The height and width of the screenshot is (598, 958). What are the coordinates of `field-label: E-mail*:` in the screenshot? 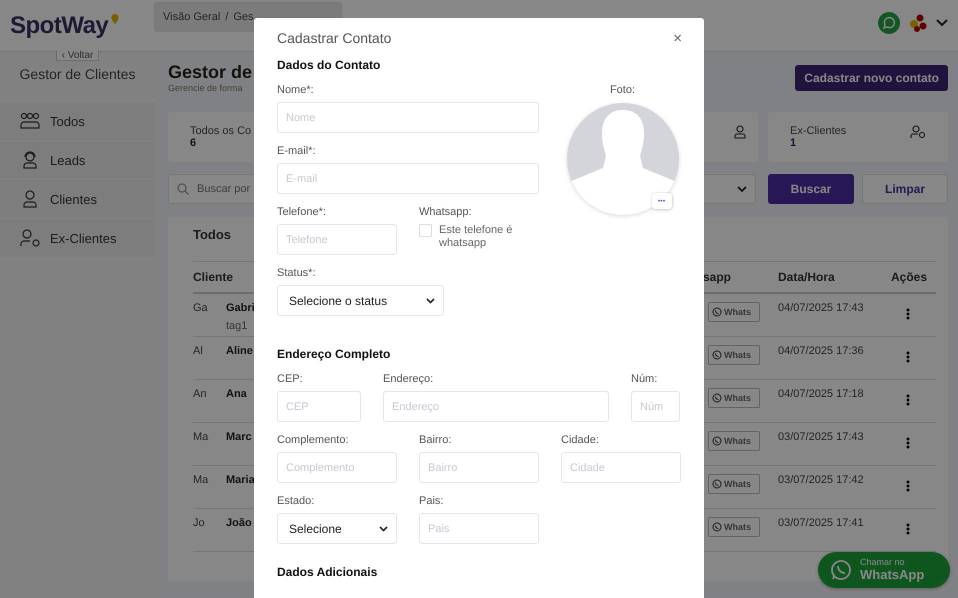 It's located at (297, 151).